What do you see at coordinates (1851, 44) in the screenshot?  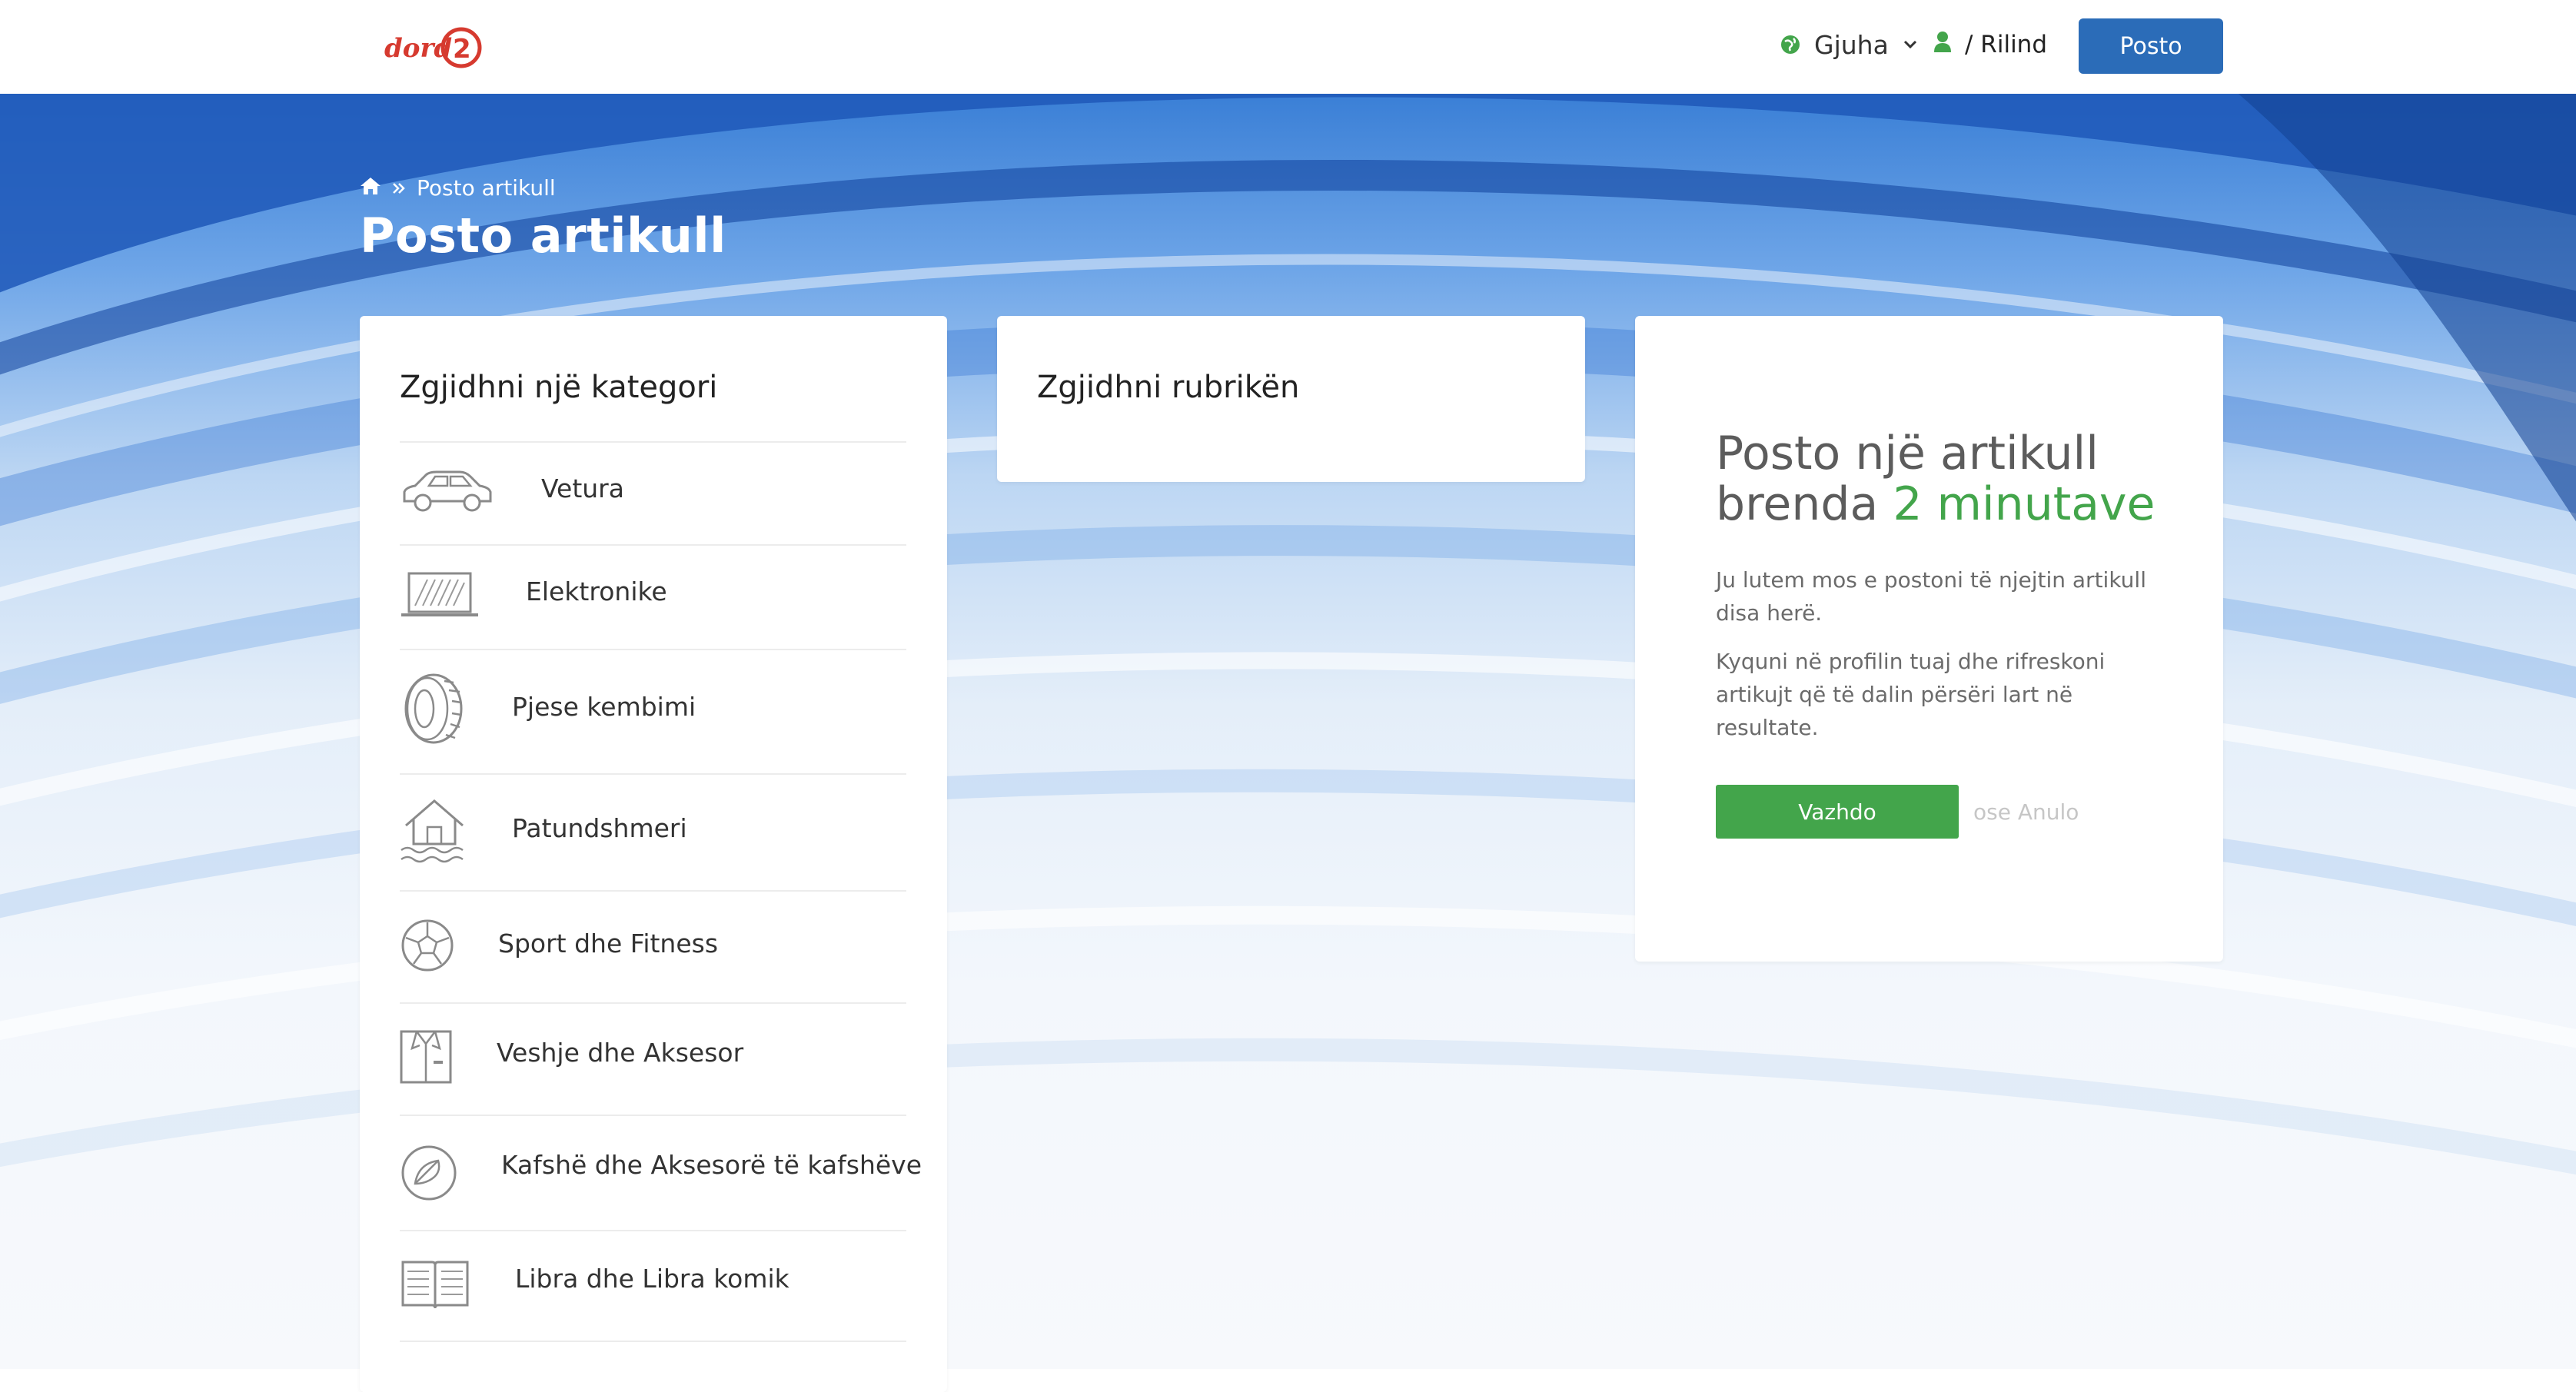 I see `language-label: Gjuha` at bounding box center [1851, 44].